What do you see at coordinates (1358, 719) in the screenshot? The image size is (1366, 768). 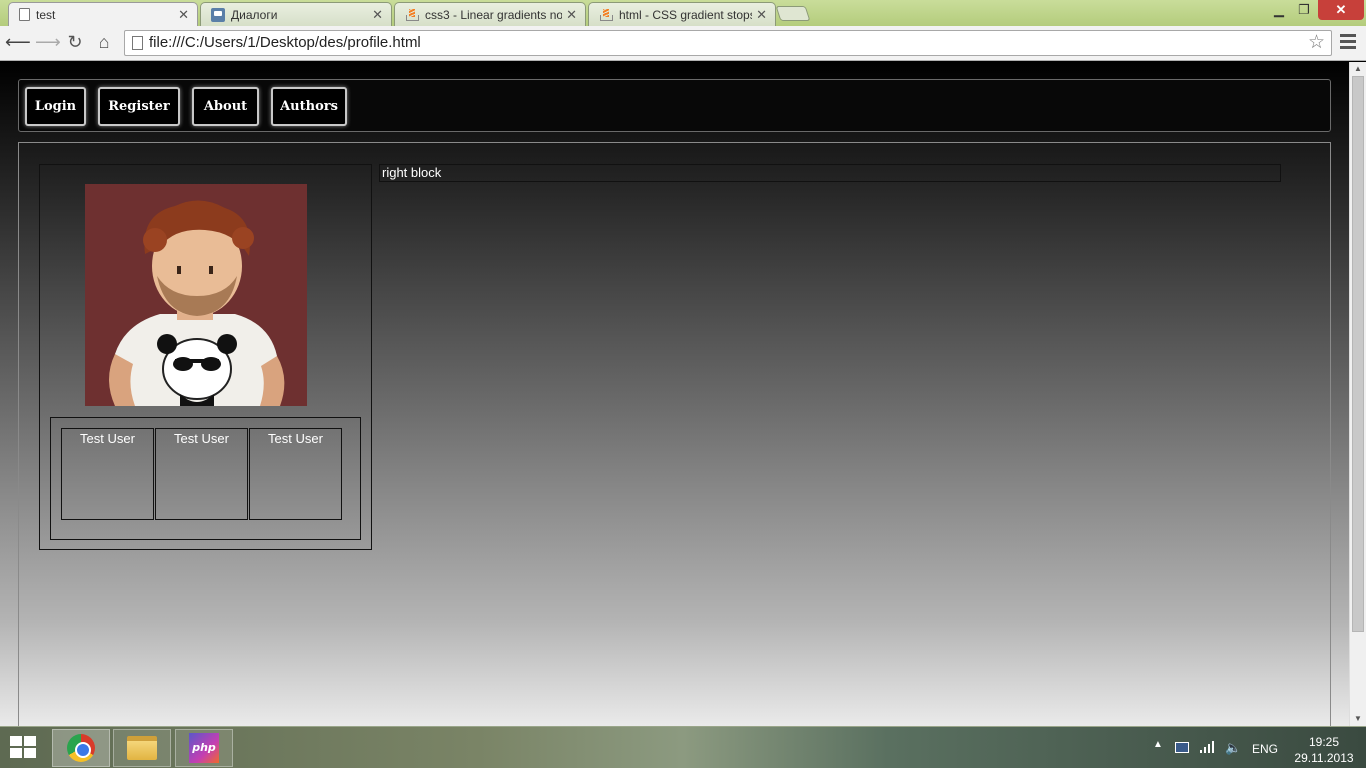 I see `scroll-down-arrow-icon: ▼` at bounding box center [1358, 719].